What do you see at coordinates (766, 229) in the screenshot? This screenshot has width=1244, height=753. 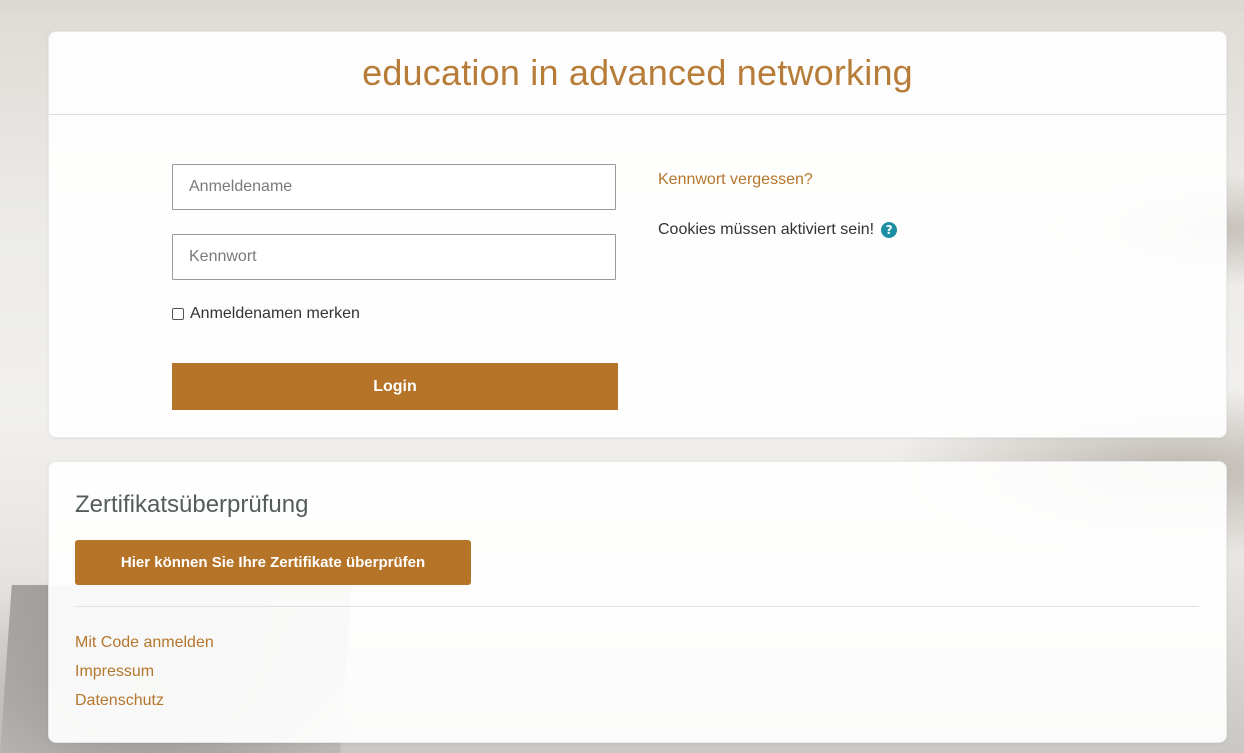 I see `cookies-notice-text: Cookies müssen aktiviert sein!` at bounding box center [766, 229].